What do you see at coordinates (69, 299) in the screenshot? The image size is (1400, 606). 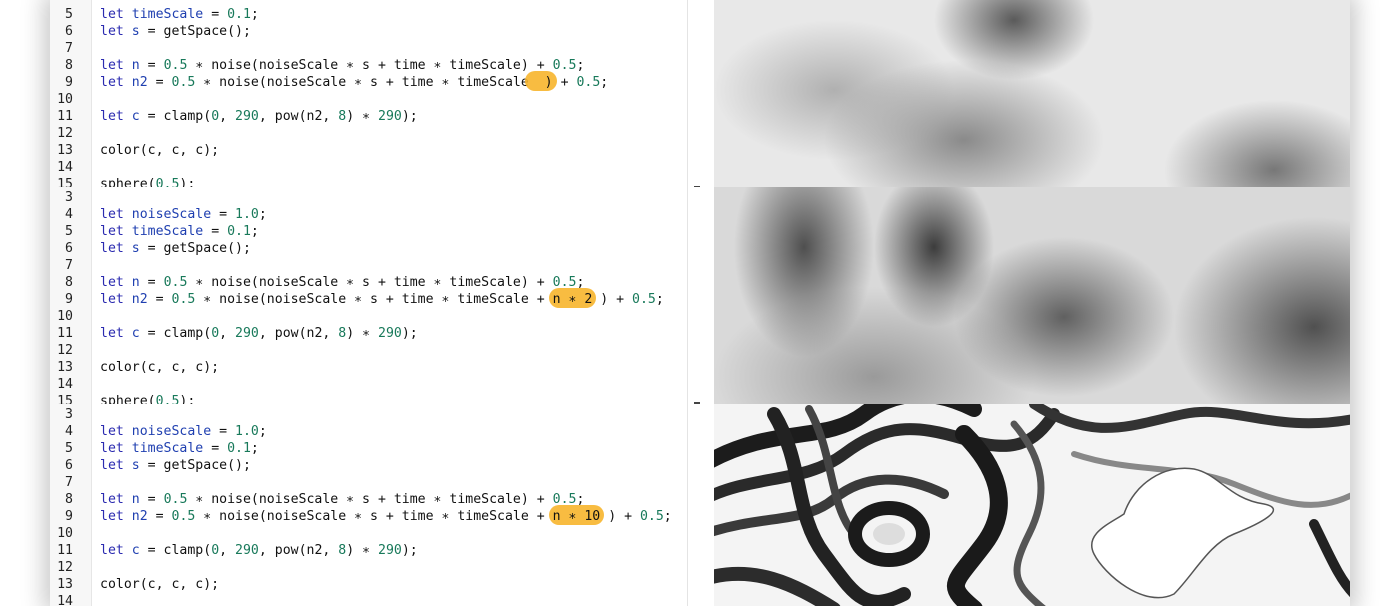 I see `line-number: 9` at bounding box center [69, 299].